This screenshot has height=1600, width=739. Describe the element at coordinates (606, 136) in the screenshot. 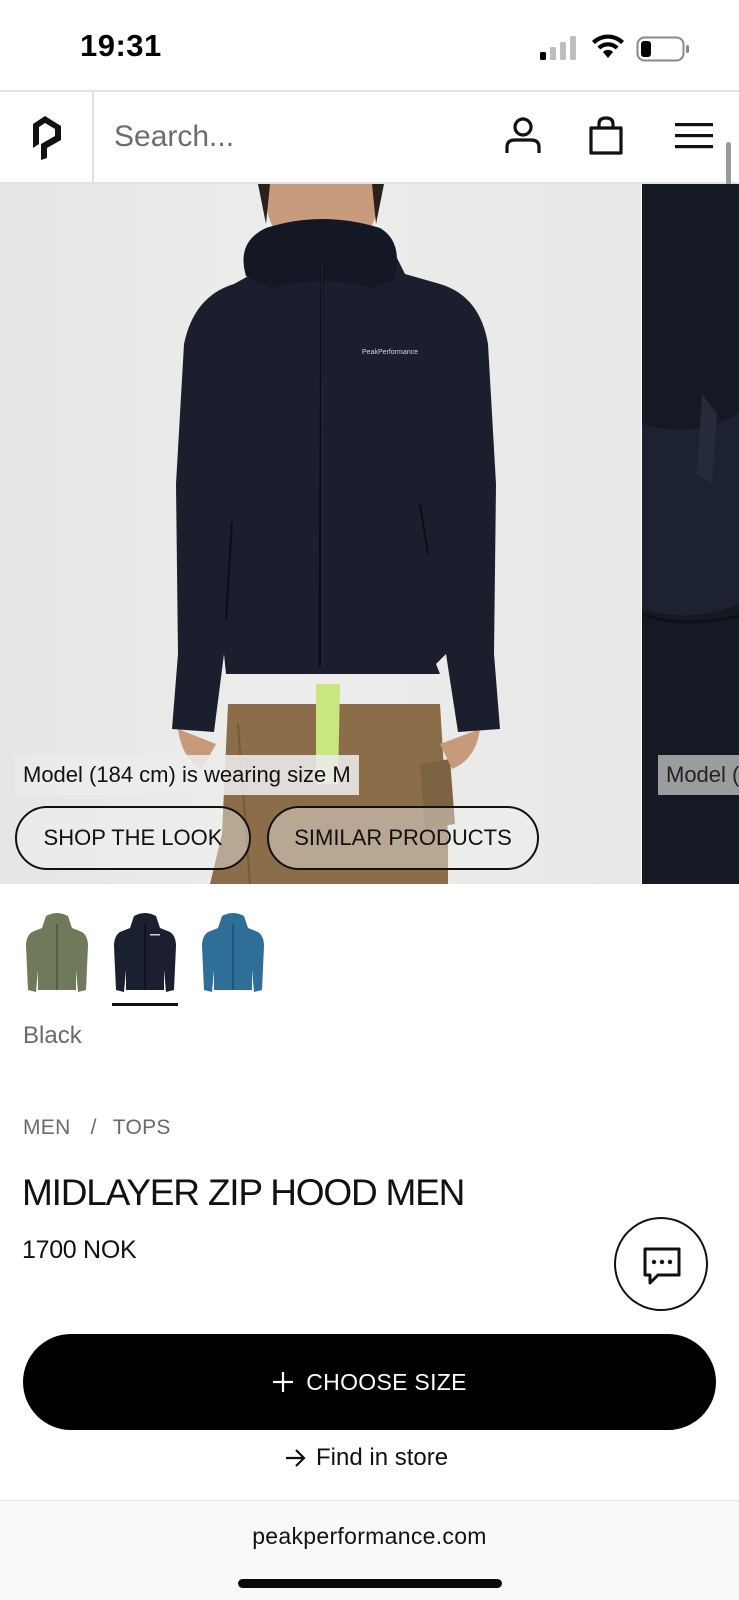

I see `shopping-bag-icon` at that location.